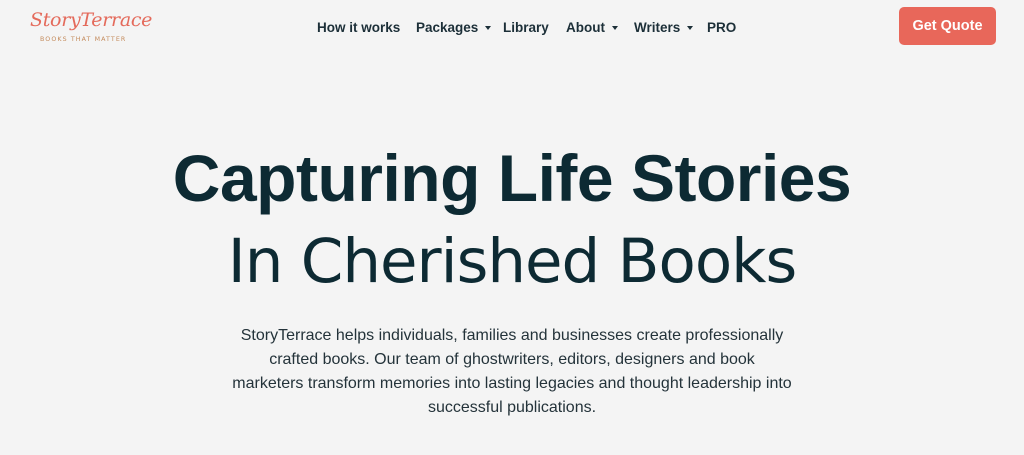  Describe the element at coordinates (947, 26) in the screenshot. I see `get-quote-button: Get Quote` at that location.